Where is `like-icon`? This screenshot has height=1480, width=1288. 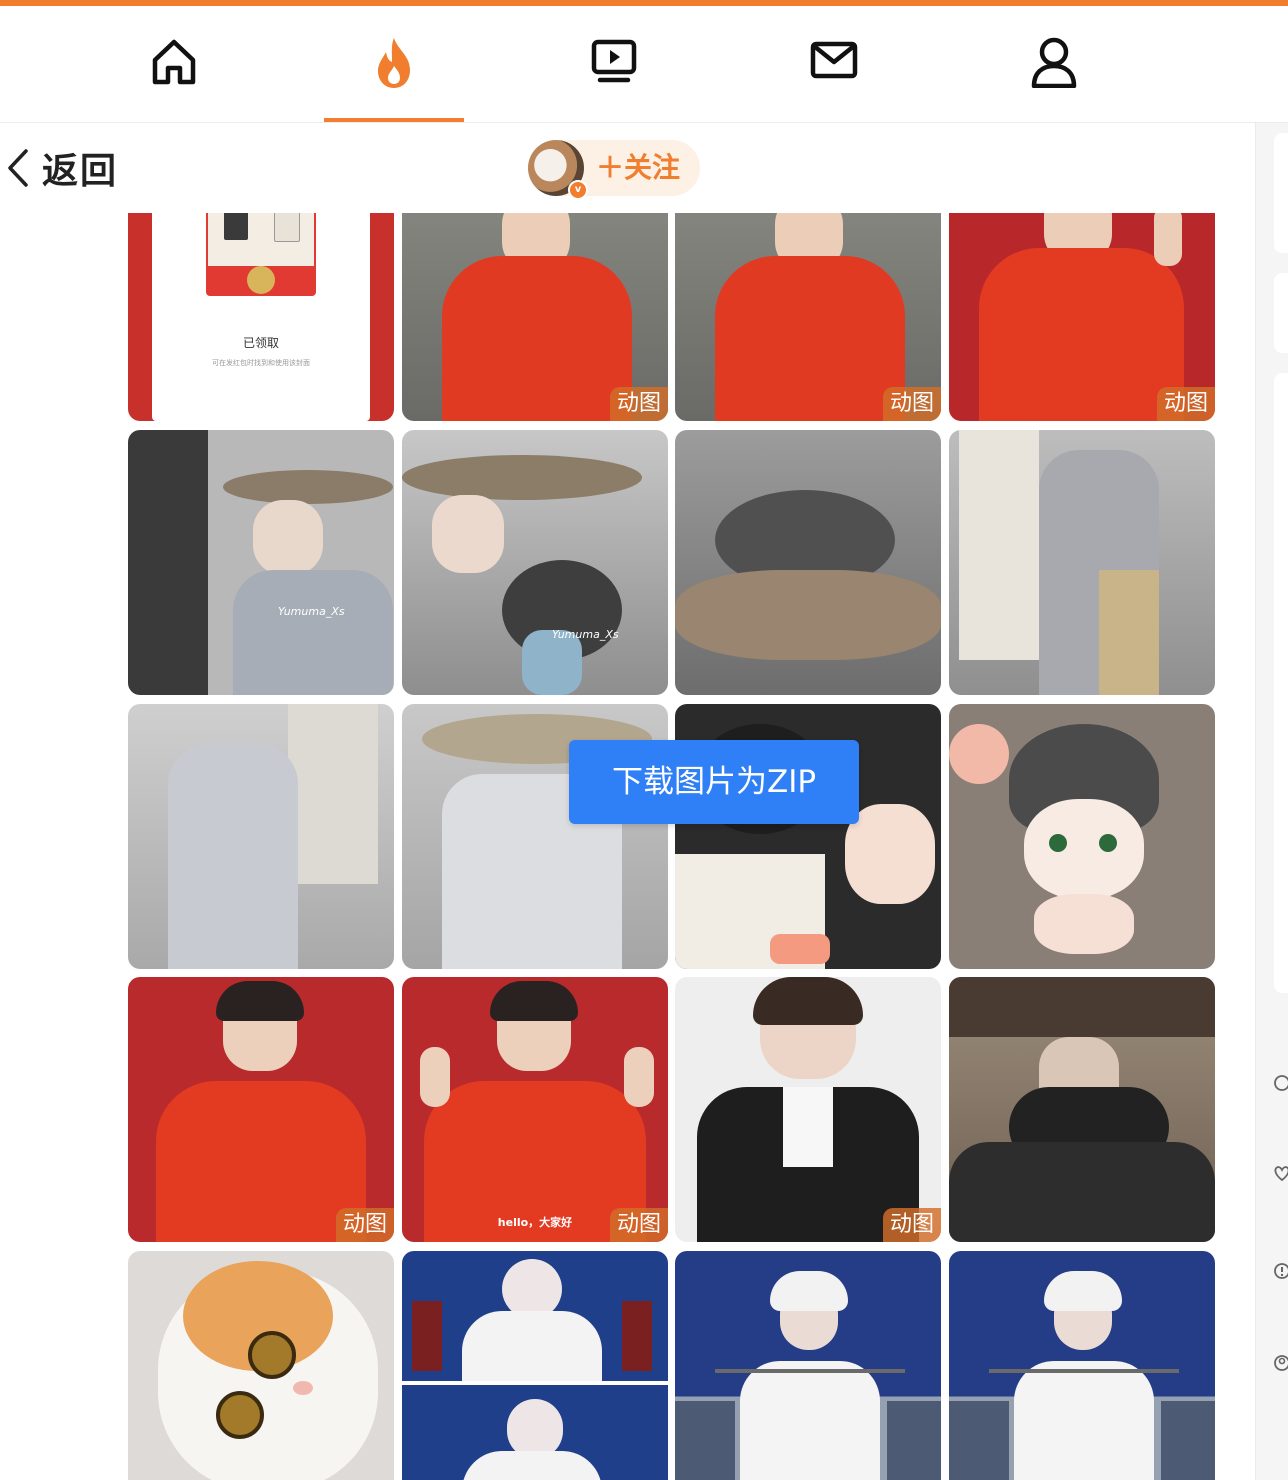
like-icon is located at coordinates (1280, 1173).